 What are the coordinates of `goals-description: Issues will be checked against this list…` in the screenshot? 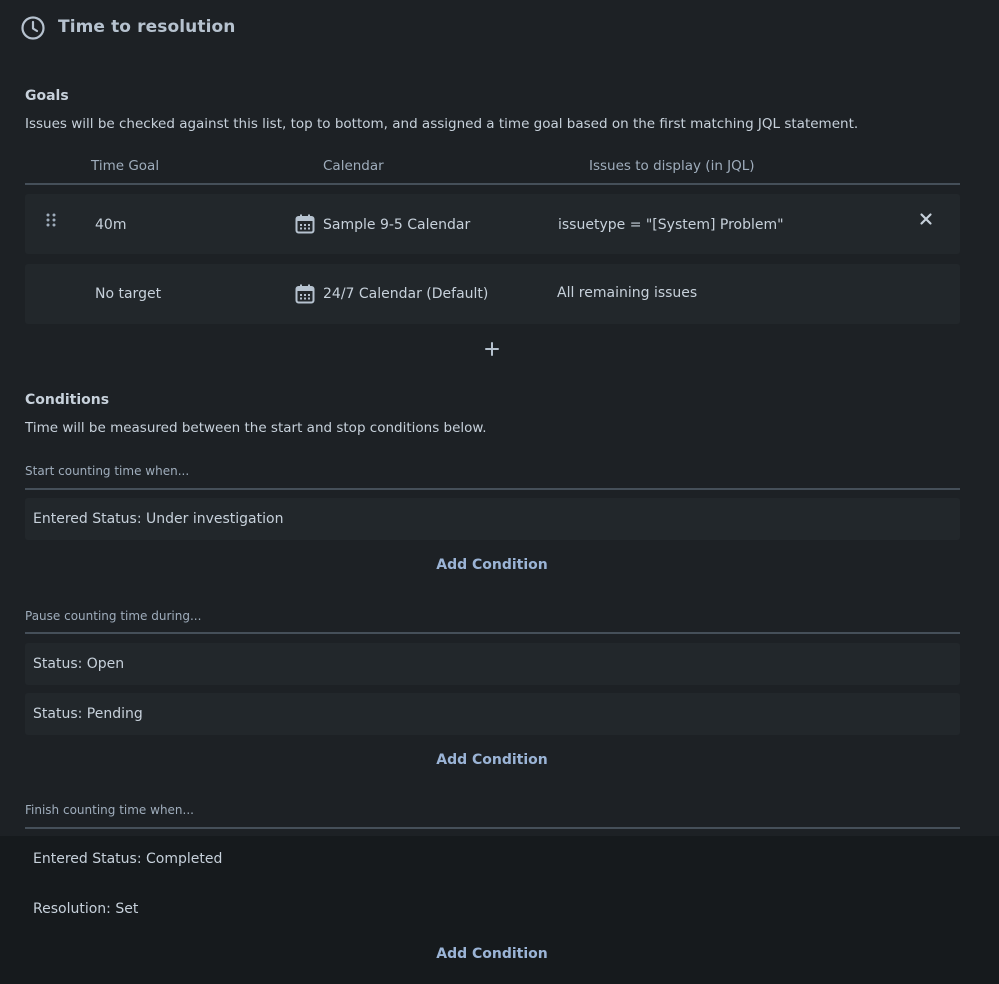 It's located at (442, 124).